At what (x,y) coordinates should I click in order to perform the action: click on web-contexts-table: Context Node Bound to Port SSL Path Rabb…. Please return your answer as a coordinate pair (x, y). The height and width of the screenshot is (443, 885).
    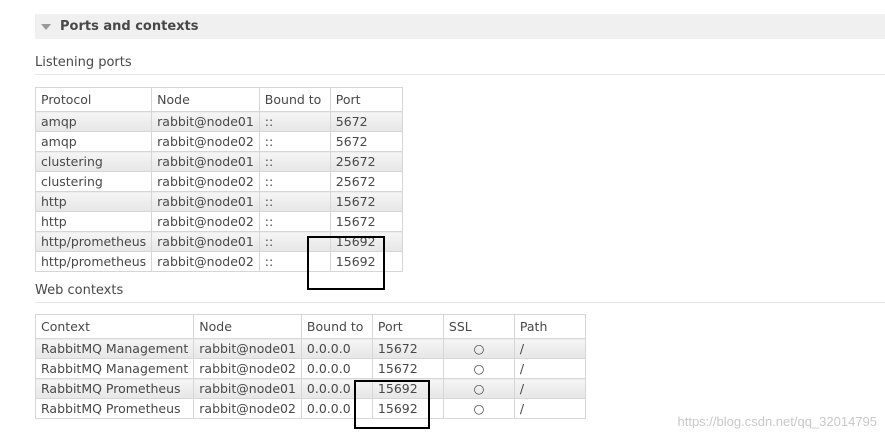
    Looking at the image, I should click on (310, 366).